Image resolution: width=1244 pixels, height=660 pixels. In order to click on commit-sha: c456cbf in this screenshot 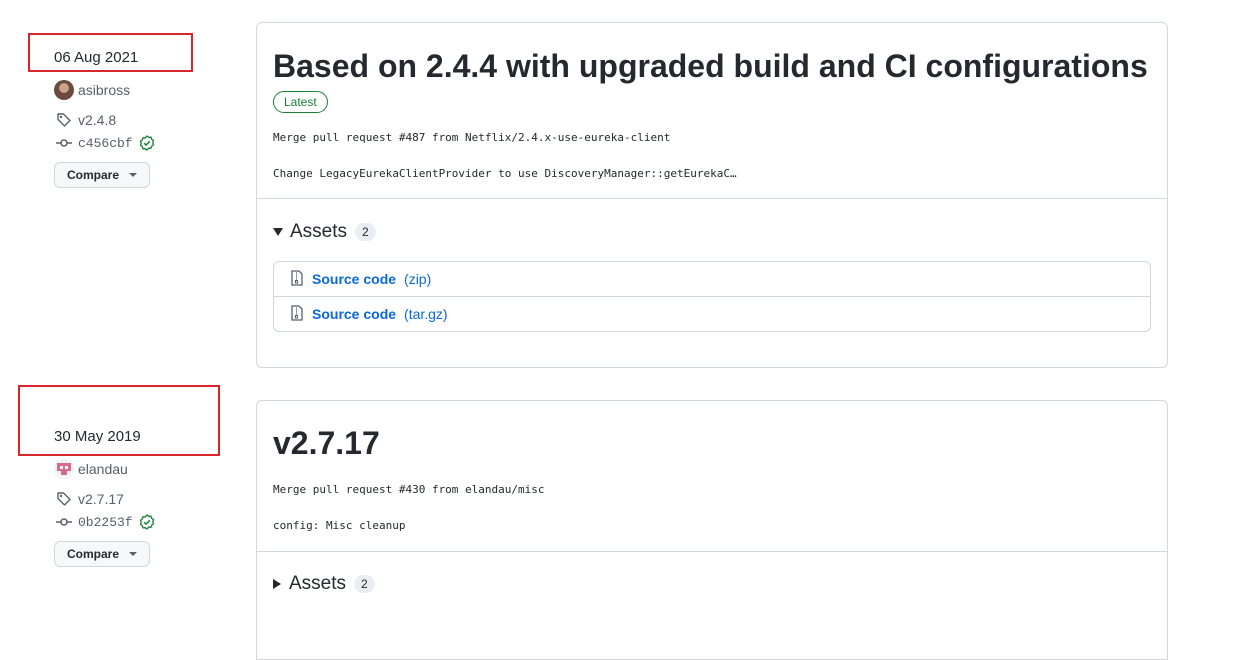, I will do `click(105, 143)`.